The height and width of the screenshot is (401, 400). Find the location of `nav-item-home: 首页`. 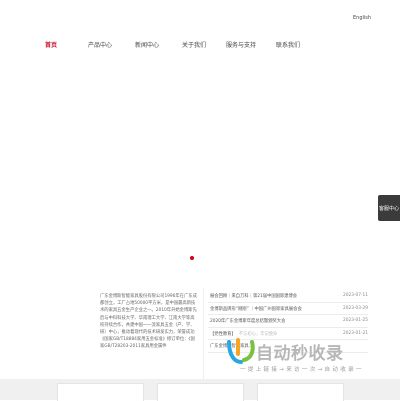

nav-item-home: 首页 is located at coordinates (51, 44).